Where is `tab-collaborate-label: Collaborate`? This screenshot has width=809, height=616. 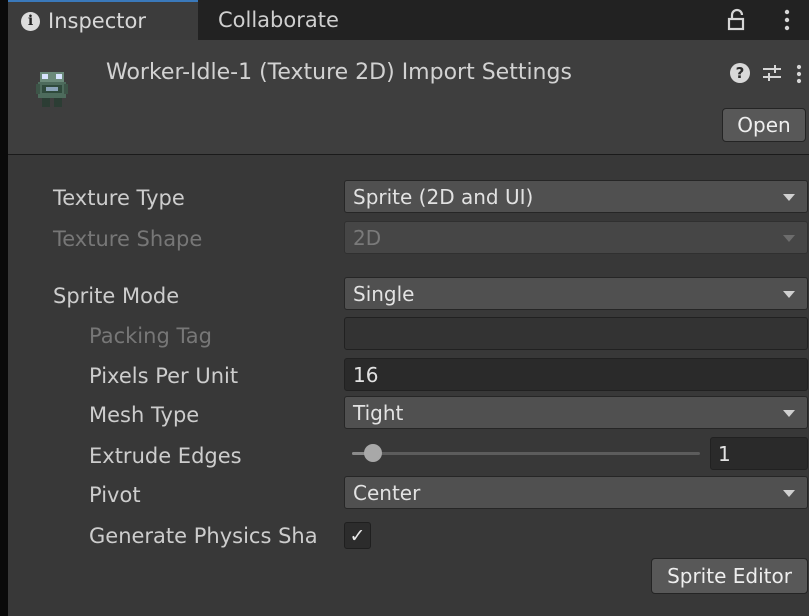
tab-collaborate-label: Collaborate is located at coordinates (278, 20).